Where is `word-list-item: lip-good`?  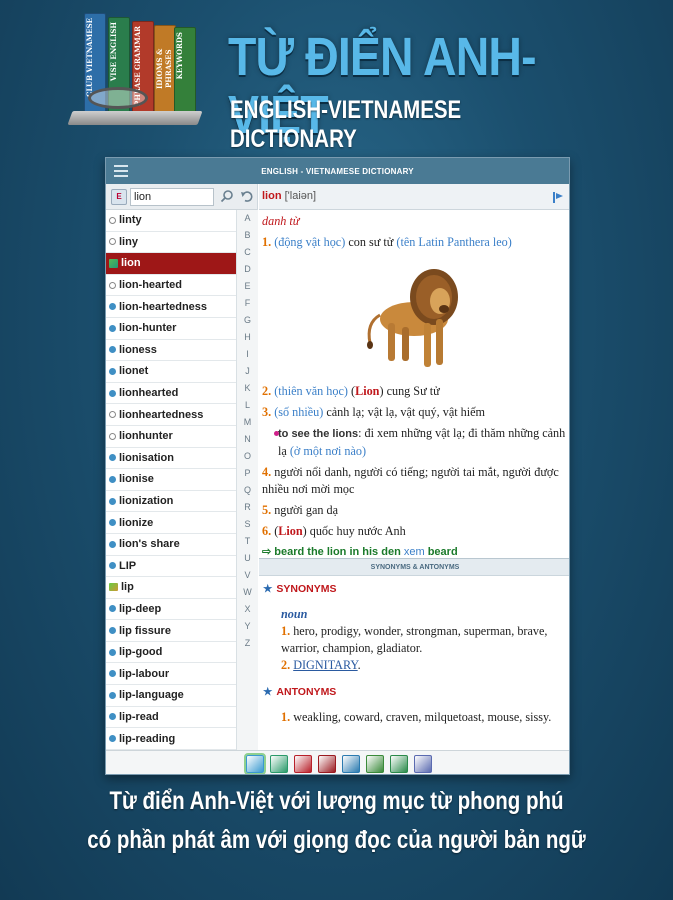
word-list-item: lip-good is located at coordinates (171, 653).